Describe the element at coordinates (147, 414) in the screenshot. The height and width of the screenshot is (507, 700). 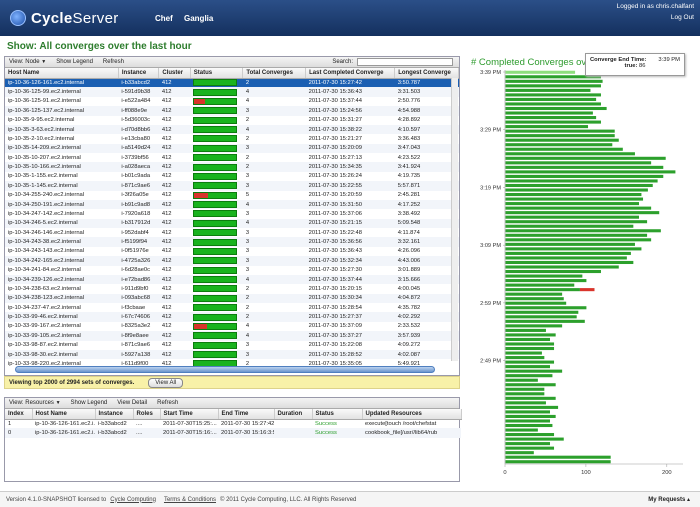
I see `column-header: Roles` at that location.